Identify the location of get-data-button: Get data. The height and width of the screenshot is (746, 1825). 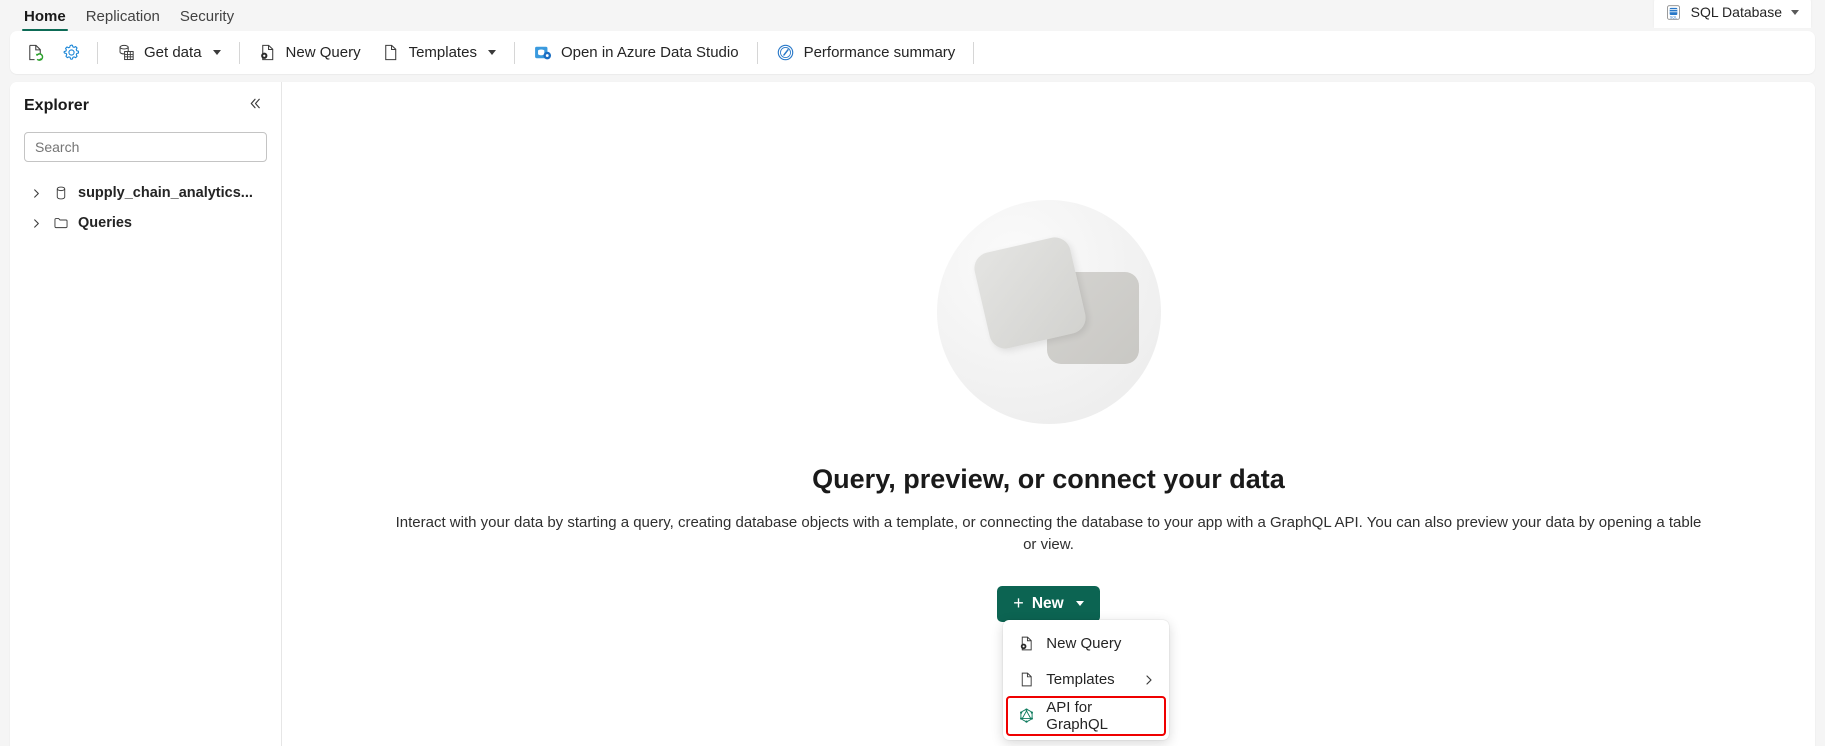
(168, 52).